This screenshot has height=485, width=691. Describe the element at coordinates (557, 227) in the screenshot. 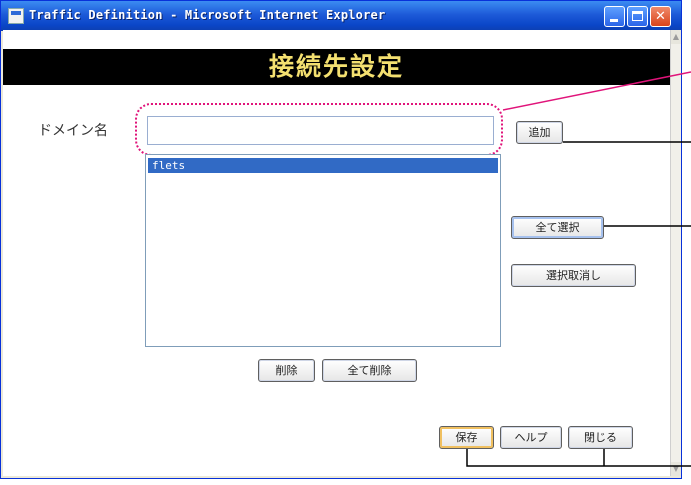

I see `select-all-button: 全て選択` at that location.